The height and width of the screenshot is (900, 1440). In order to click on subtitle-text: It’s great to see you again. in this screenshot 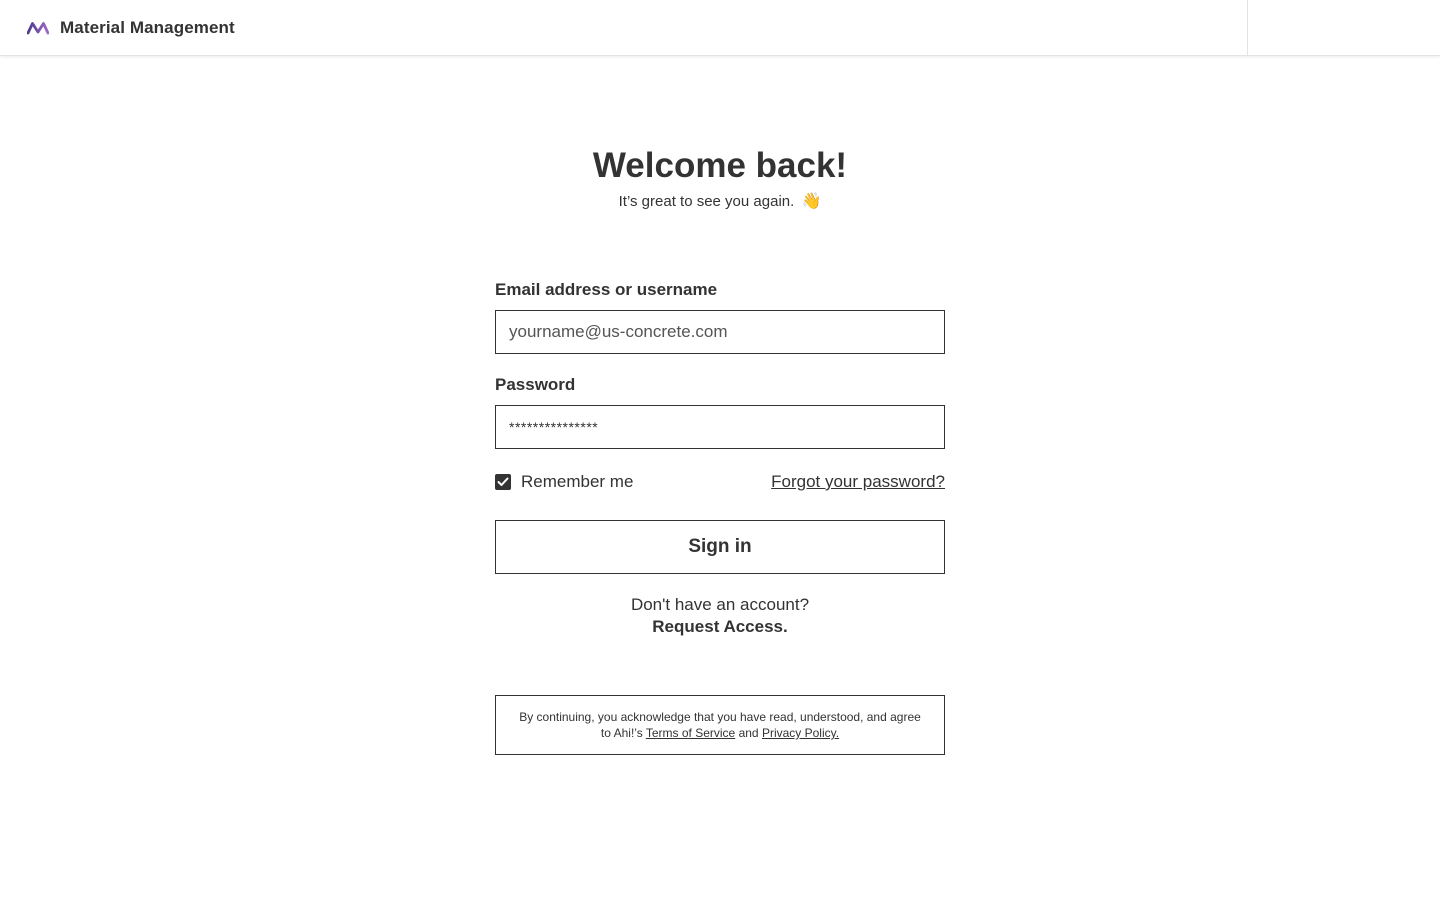, I will do `click(706, 201)`.